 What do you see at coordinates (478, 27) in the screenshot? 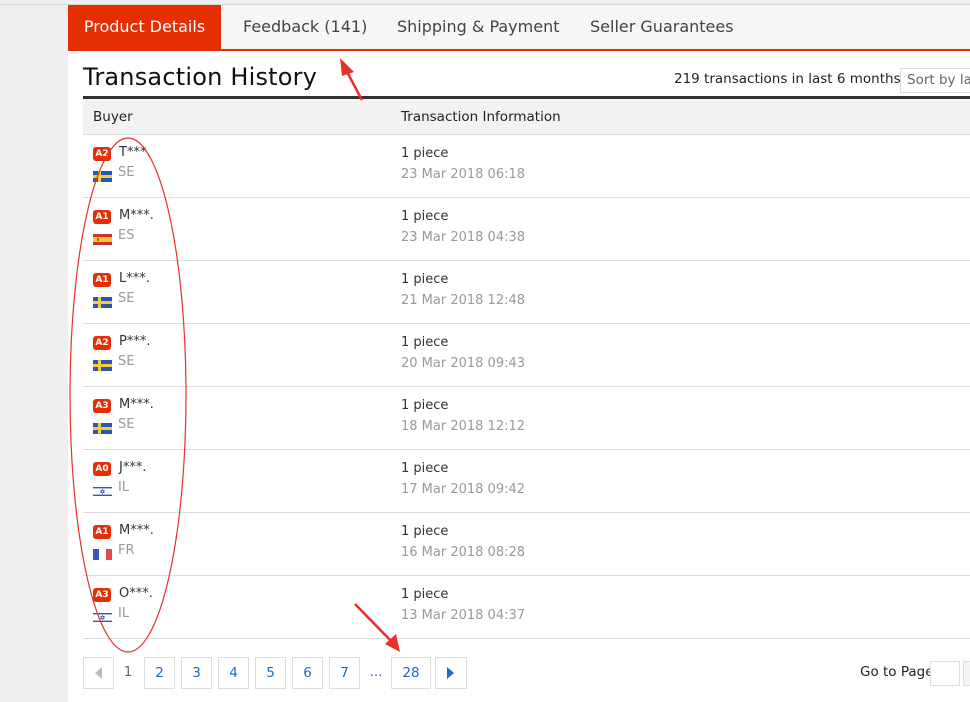
I see `tab-shipping-payment: Shipping & Payment` at bounding box center [478, 27].